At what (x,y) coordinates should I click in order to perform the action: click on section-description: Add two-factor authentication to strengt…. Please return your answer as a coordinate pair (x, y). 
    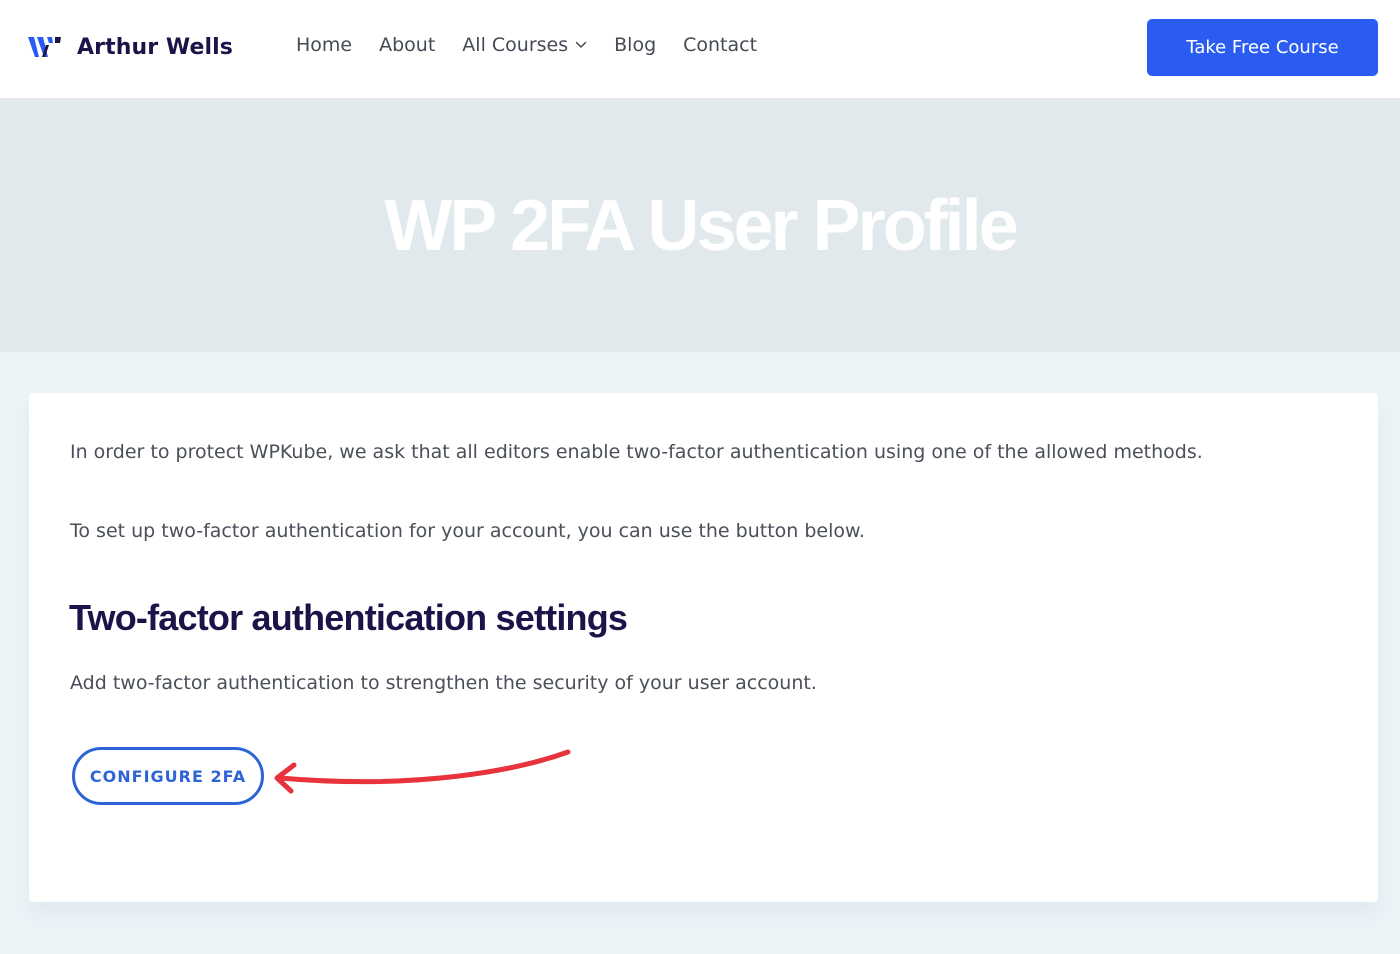
    Looking at the image, I should click on (443, 683).